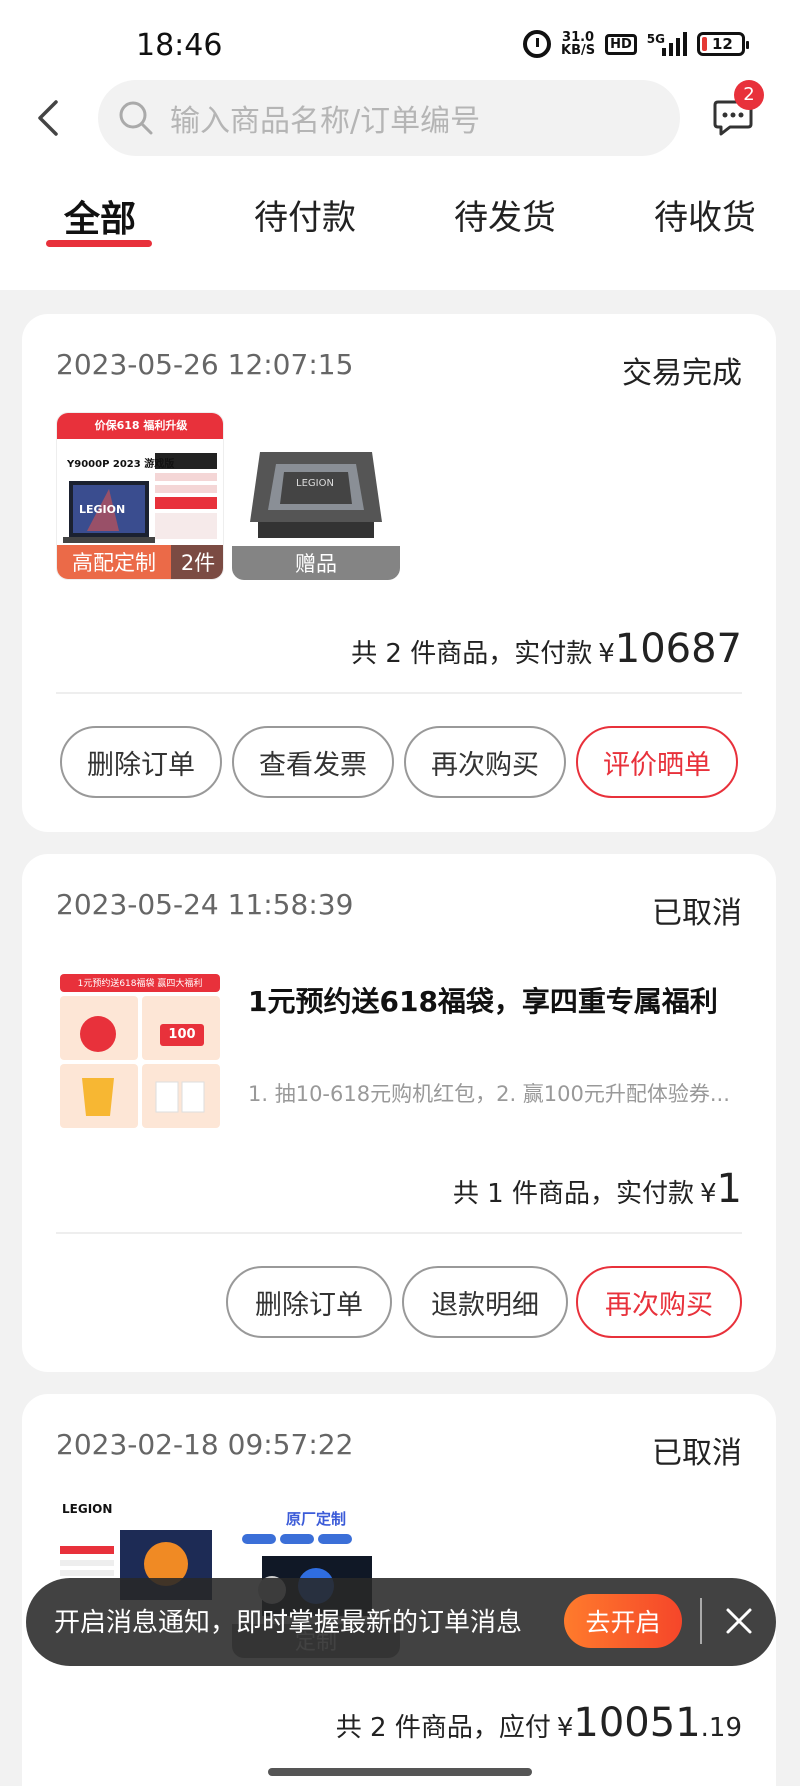  I want to click on status-bar: 18:46 31.0 KB/S HD 5G 12, so click(400, 45).